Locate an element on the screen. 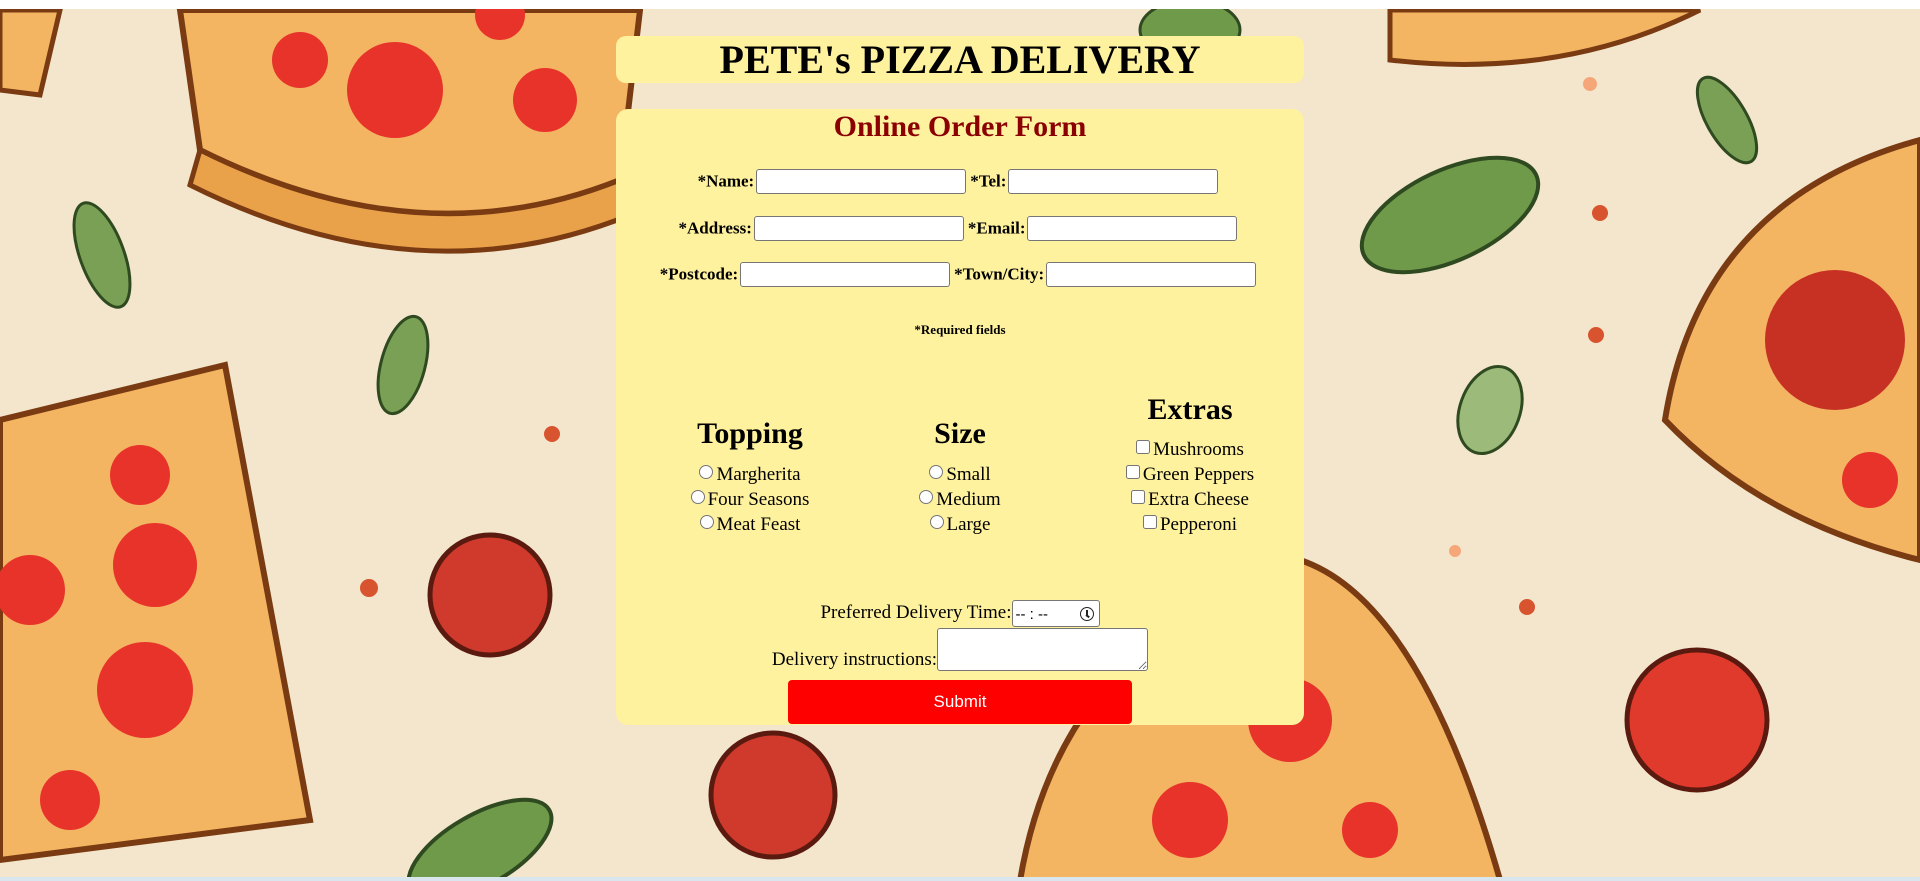 This screenshot has height=881, width=1920. town-label: *Town/City: is located at coordinates (999, 274).